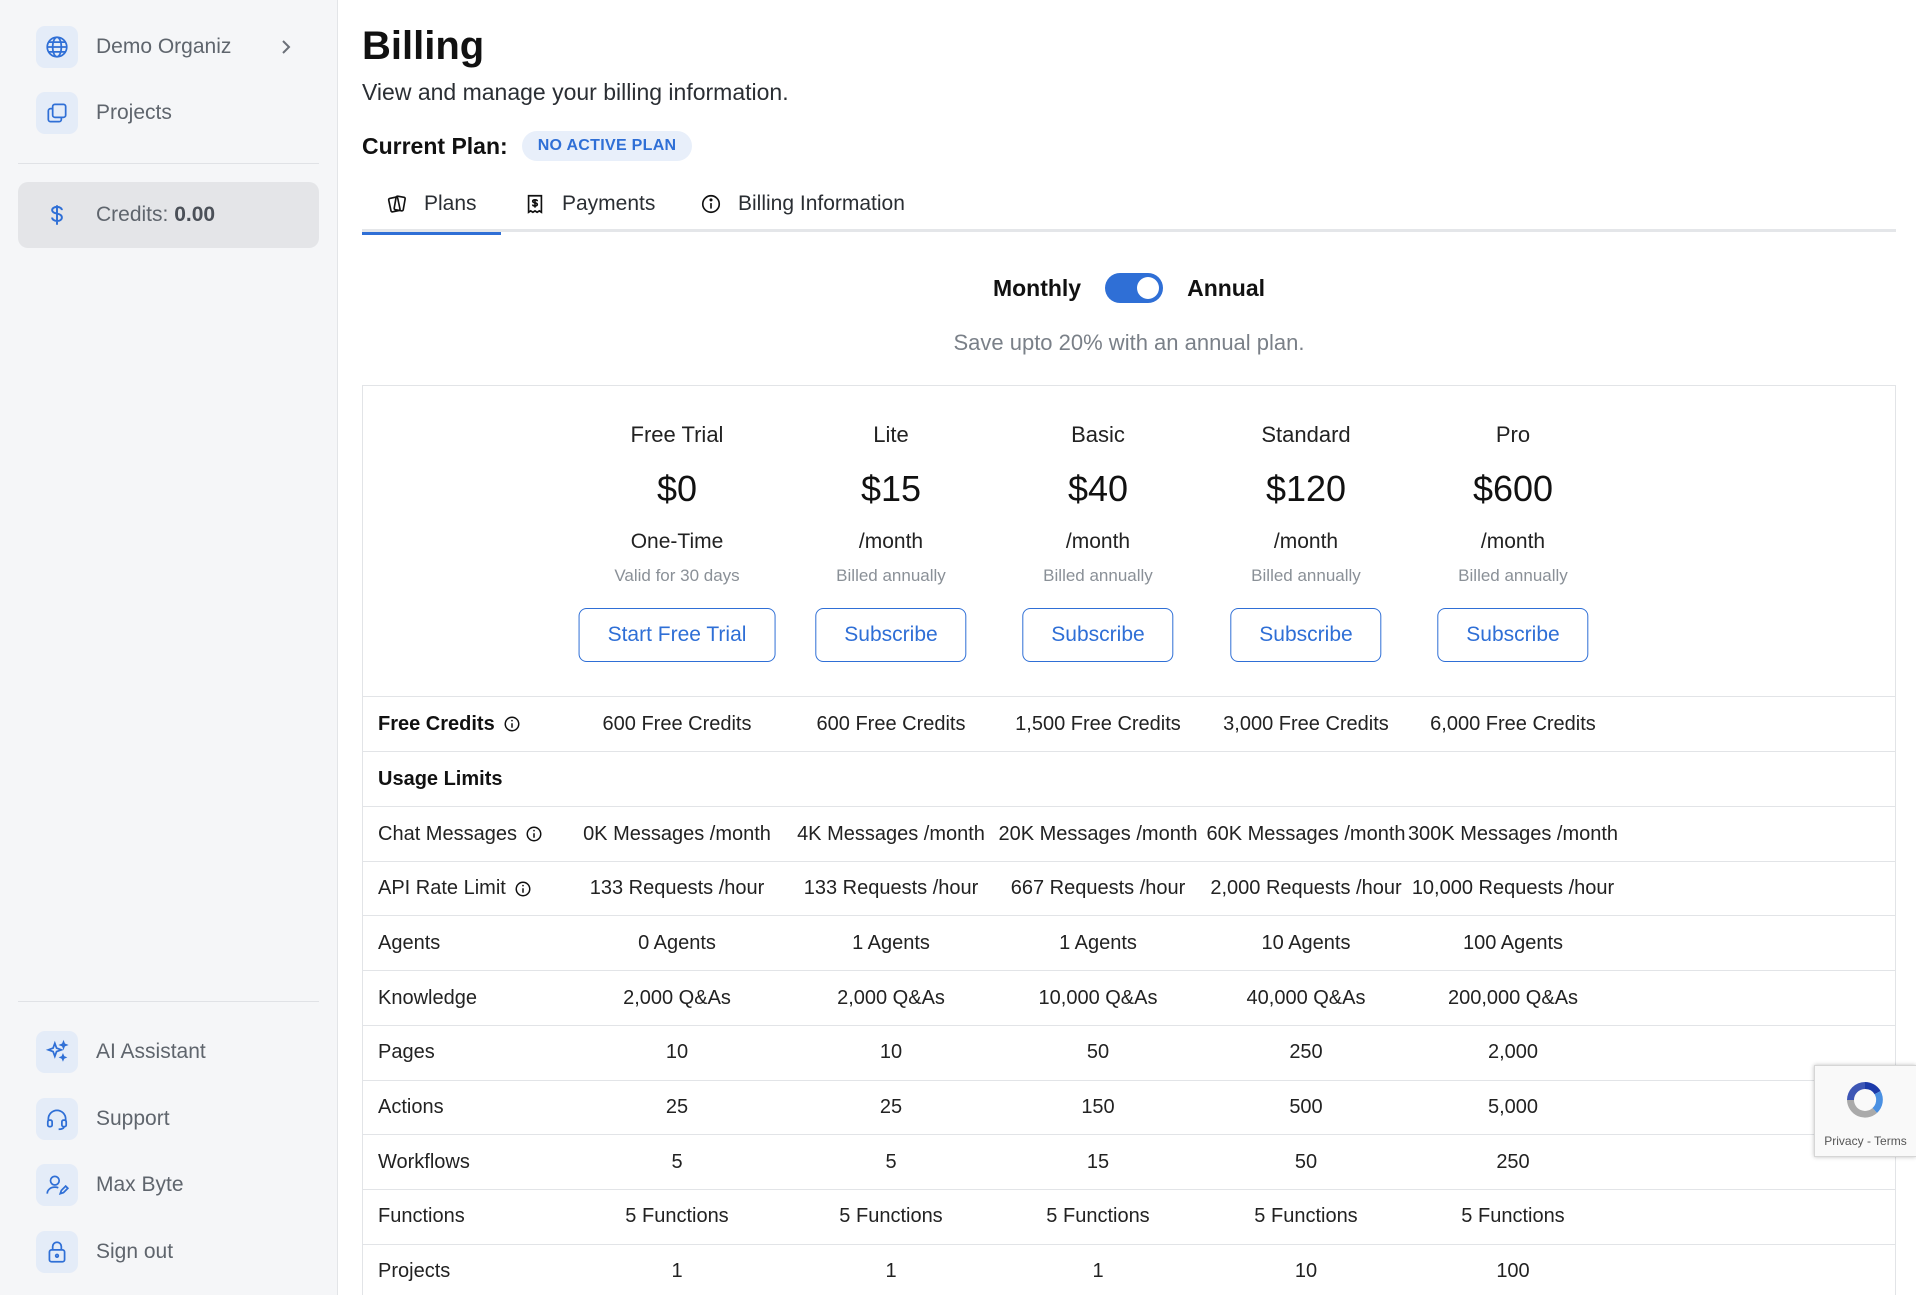  I want to click on plan-period: /month, so click(1513, 541).